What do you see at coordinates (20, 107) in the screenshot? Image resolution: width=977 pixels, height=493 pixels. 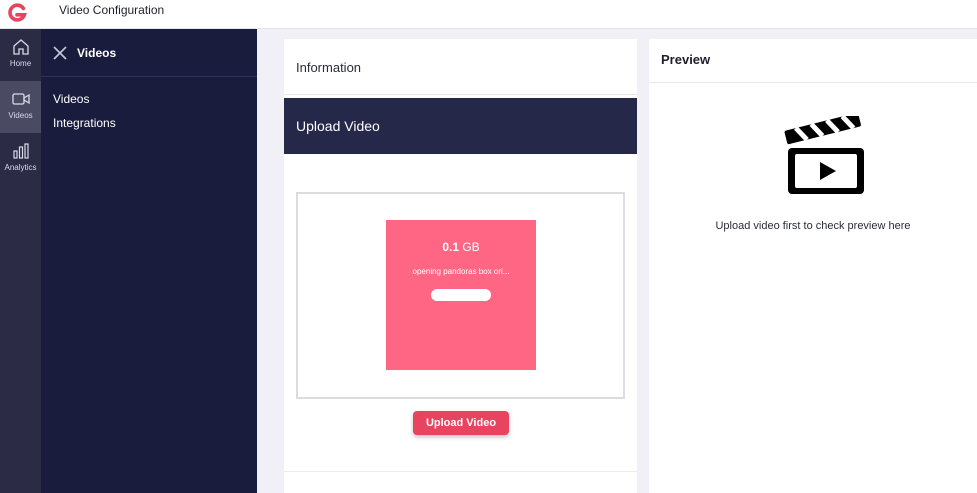 I see `rail-item-videos: Videos` at bounding box center [20, 107].